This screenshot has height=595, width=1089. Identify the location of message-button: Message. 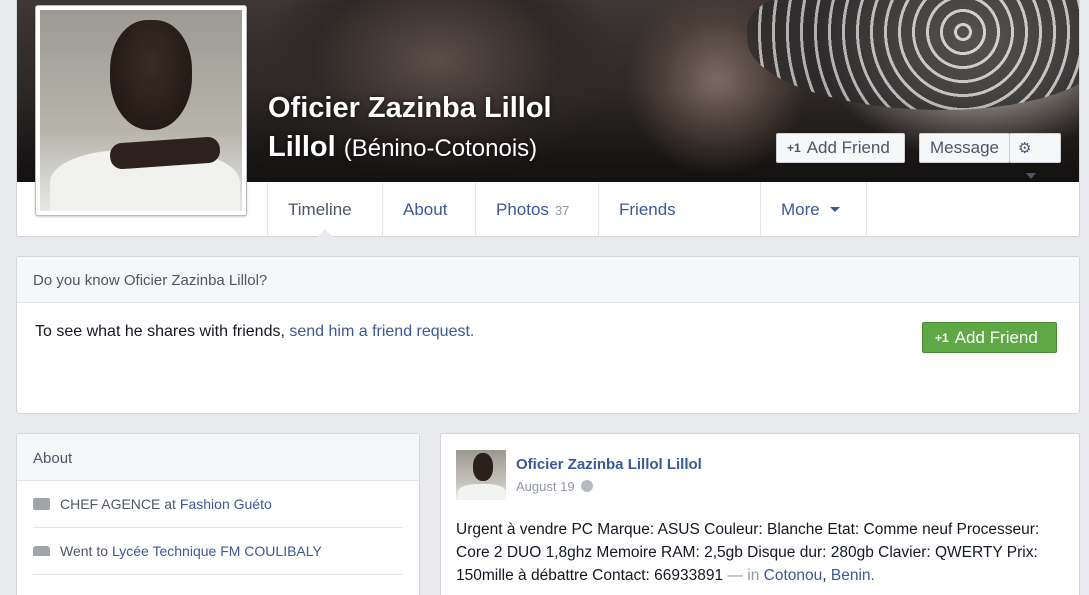
(964, 148).